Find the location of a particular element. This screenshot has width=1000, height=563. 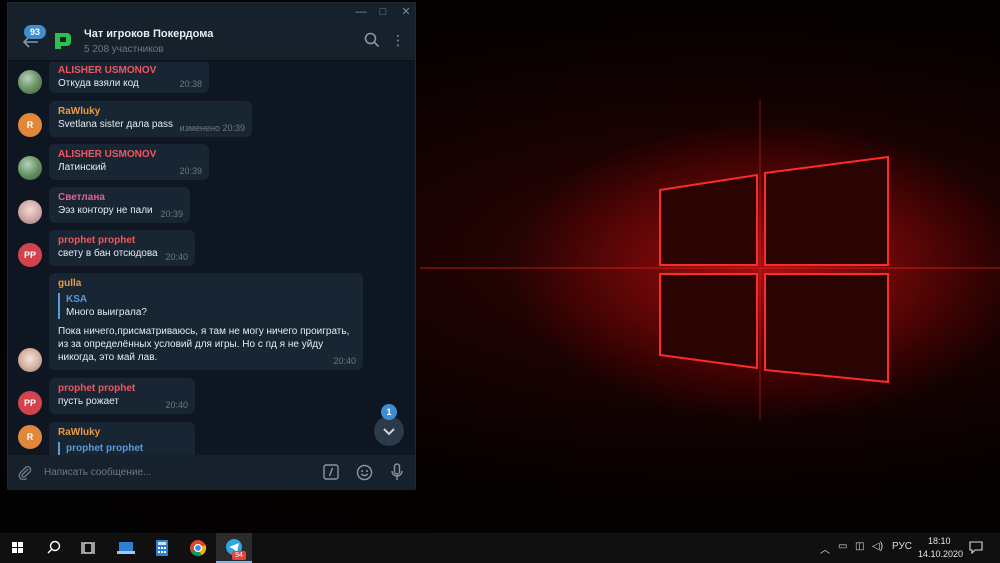

volume-icon: ◁) is located at coordinates (877, 546).